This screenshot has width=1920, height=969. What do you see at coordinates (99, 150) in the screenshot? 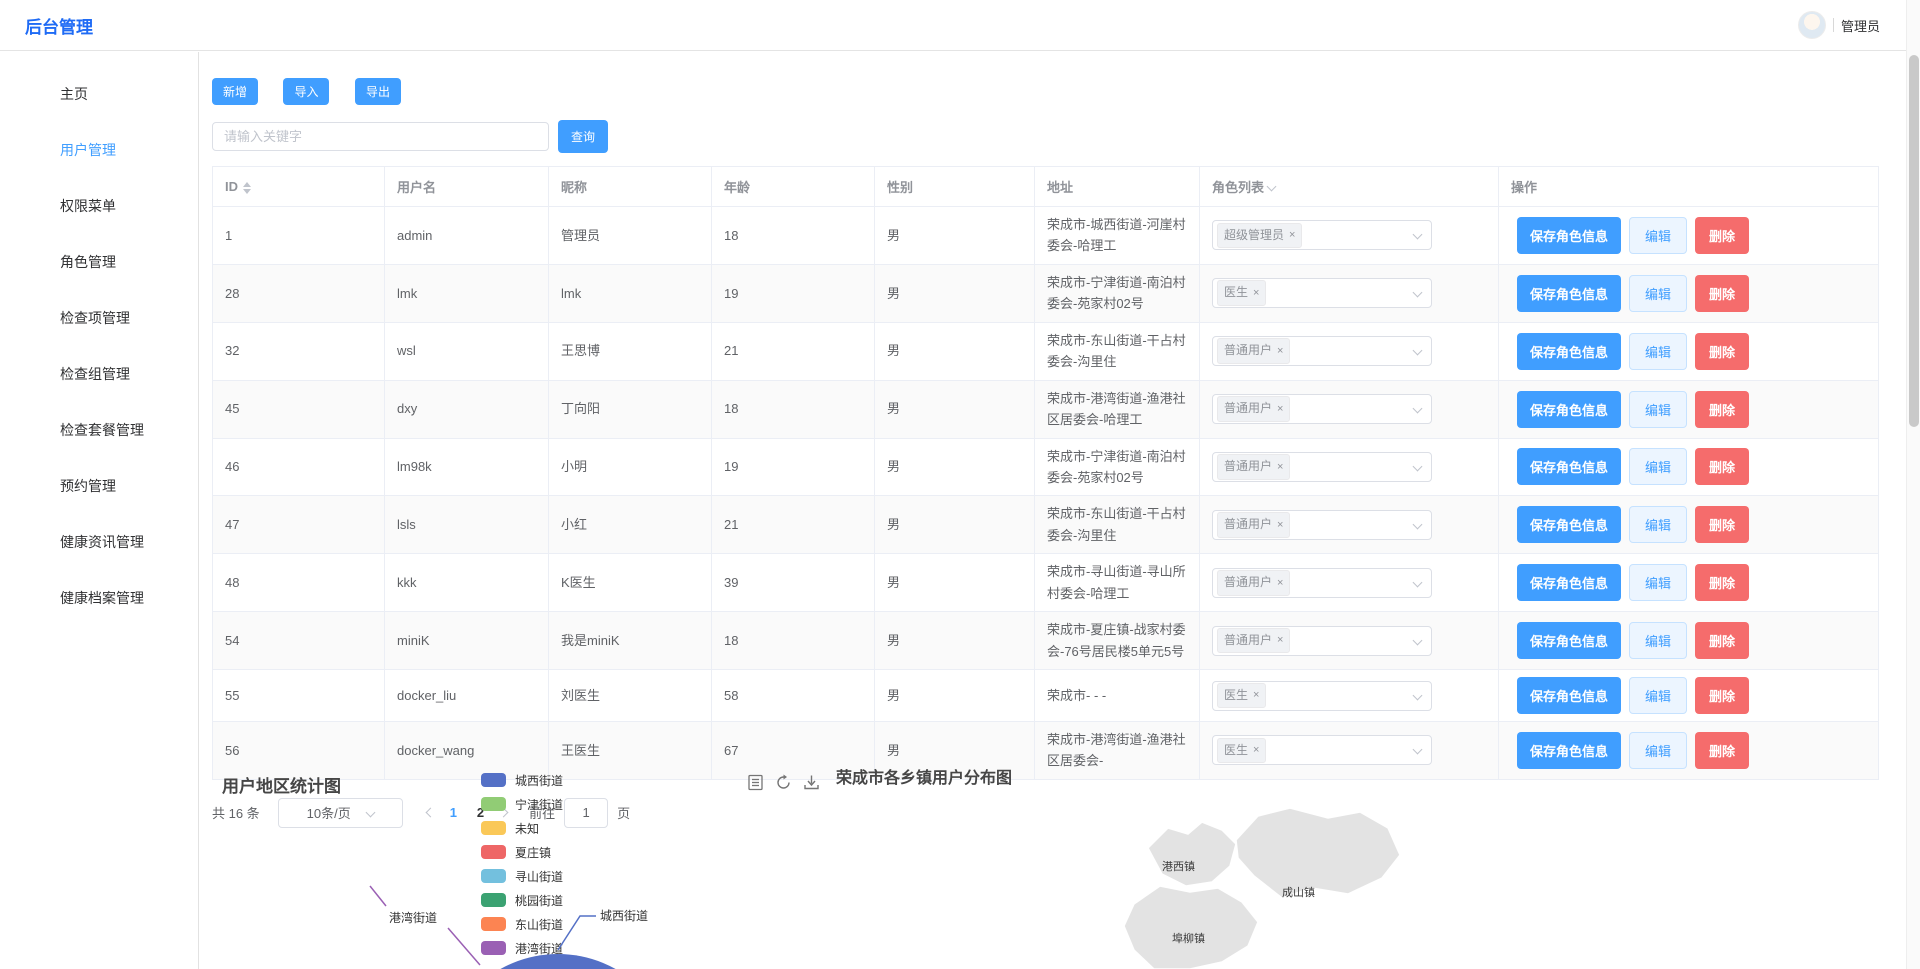
I see `sidebar-item-1: 用户管理` at bounding box center [99, 150].